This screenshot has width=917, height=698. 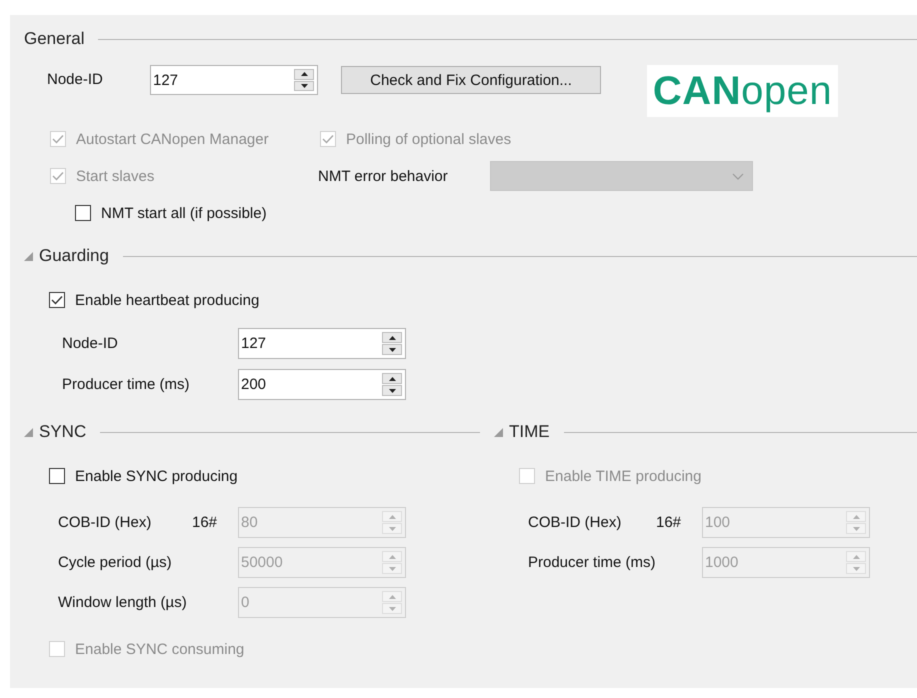 What do you see at coordinates (167, 300) in the screenshot?
I see `checkbox-label: Enable heartbeat producing` at bounding box center [167, 300].